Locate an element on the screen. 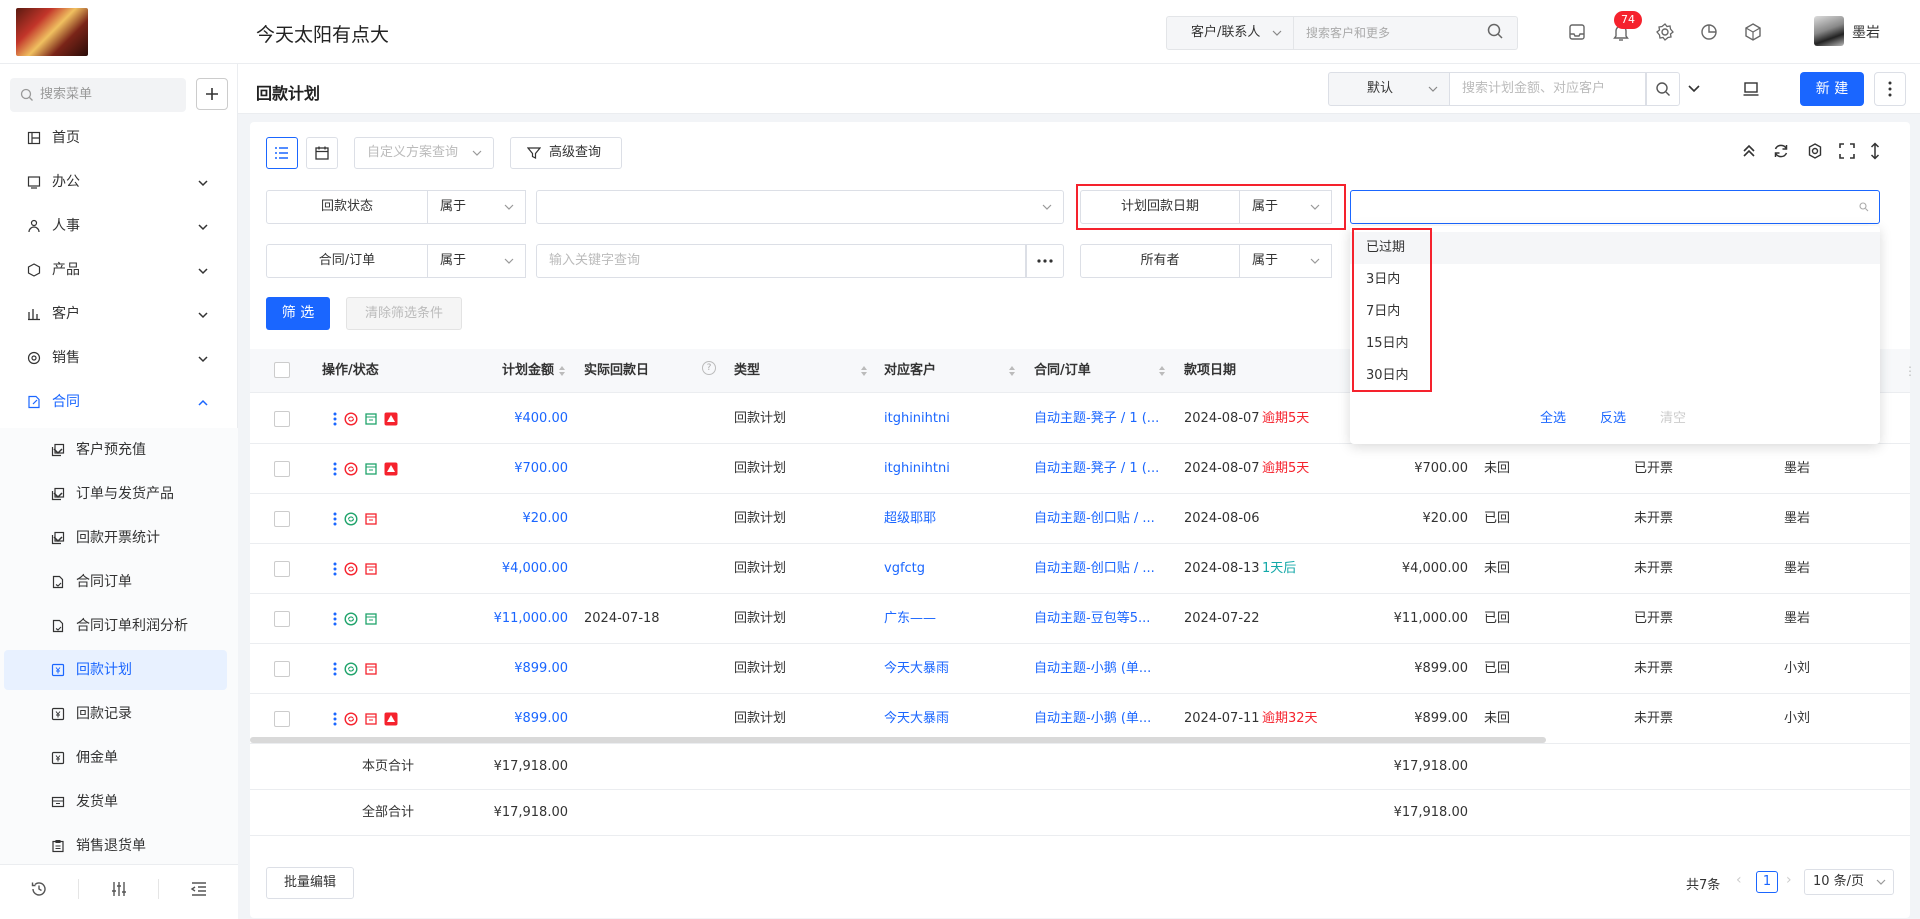 The width and height of the screenshot is (1920, 919). sidebar-item-office: 办公 is located at coordinates (119, 182).